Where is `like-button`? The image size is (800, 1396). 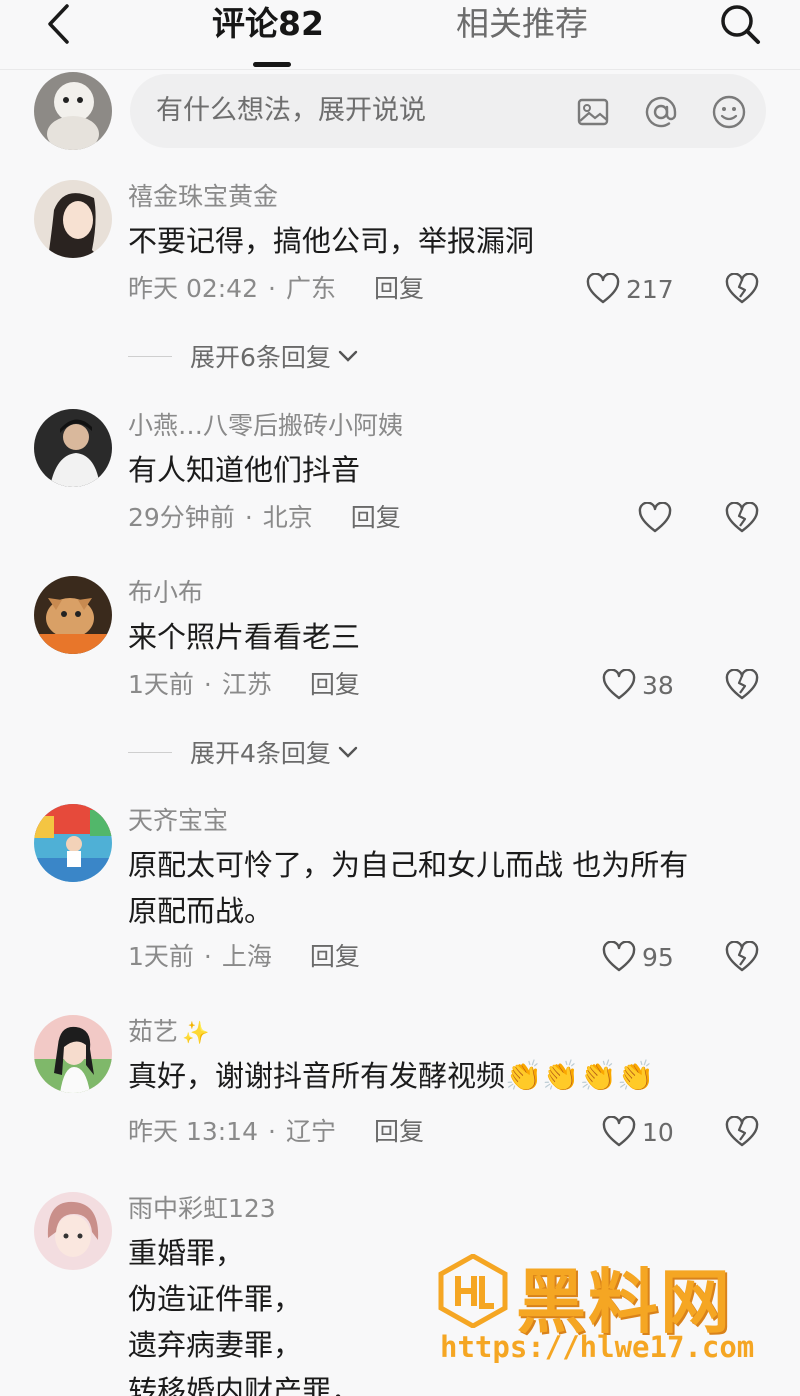 like-button is located at coordinates (655, 518).